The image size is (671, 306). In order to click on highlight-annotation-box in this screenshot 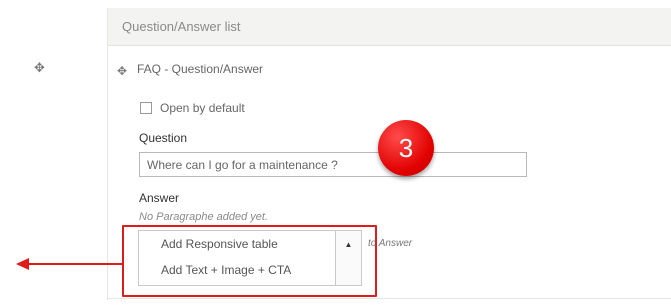, I will do `click(249, 261)`.